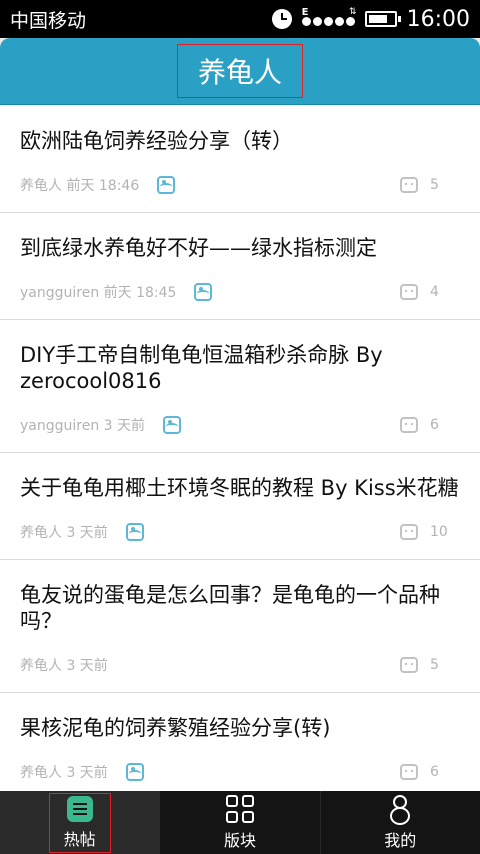 Image resolution: width=480 pixels, height=854 pixels. Describe the element at coordinates (240, 19) in the screenshot. I see `status-bar: 中国移动 E ⇅ 16:00` at that location.